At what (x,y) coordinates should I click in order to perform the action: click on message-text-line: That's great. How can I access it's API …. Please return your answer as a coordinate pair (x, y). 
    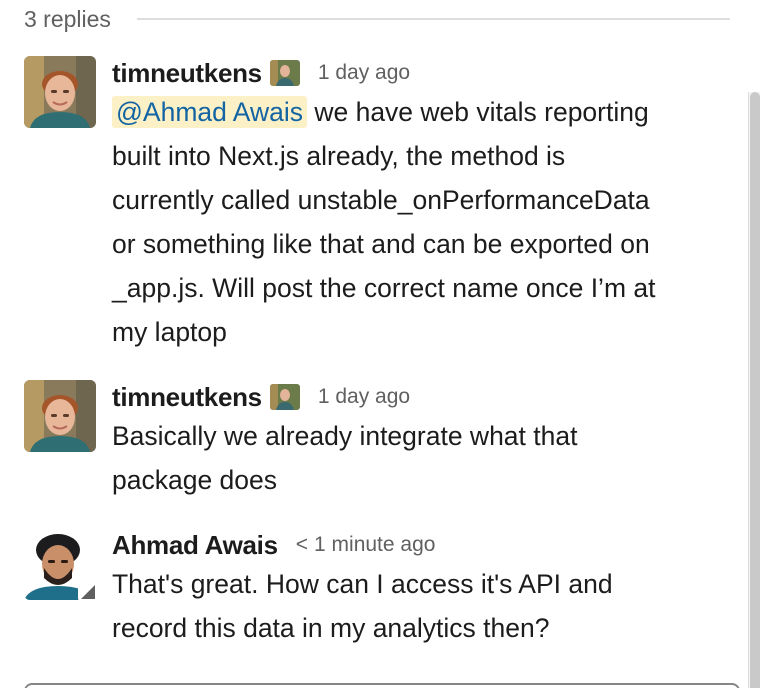
    Looking at the image, I should click on (362, 584).